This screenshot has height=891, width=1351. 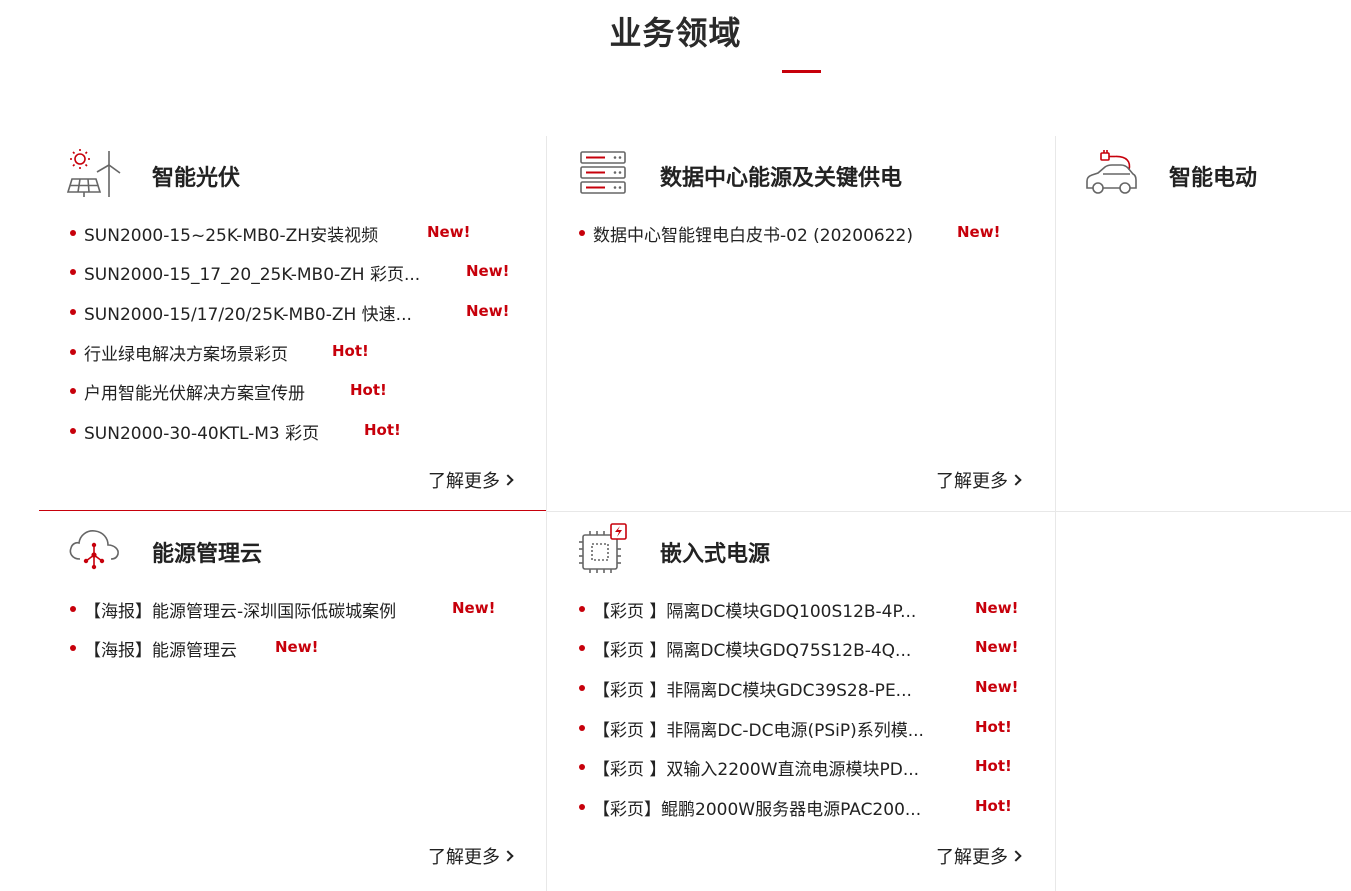 I want to click on electric-car-icon, so click(x=1111, y=172).